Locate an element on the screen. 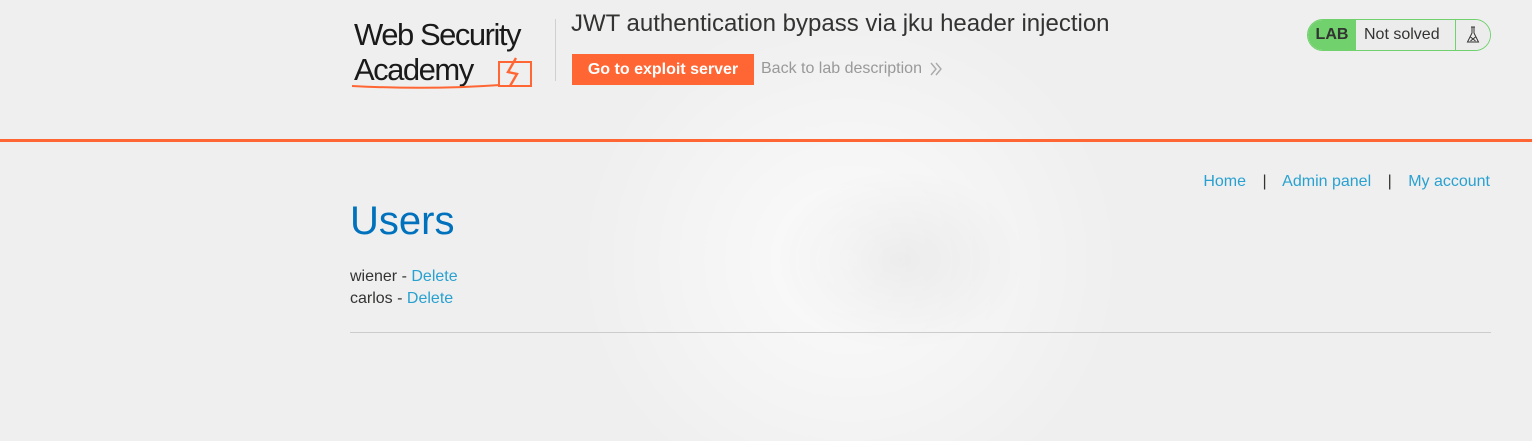 This screenshot has height=441, width=1532. svg-text: Academy is located at coordinates (414, 69).